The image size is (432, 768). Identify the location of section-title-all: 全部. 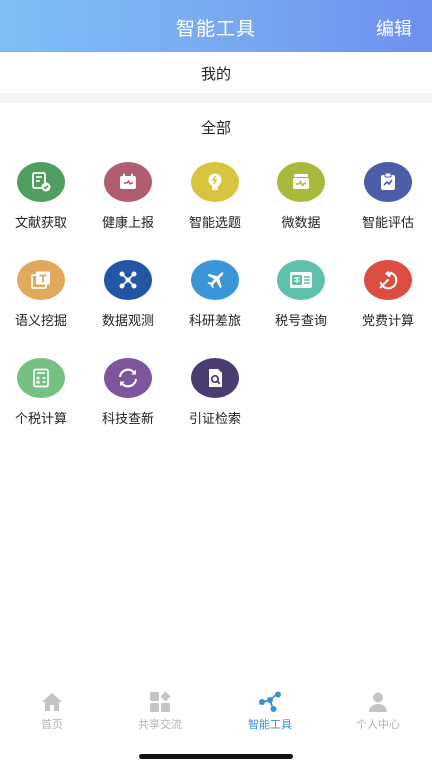
(215, 128).